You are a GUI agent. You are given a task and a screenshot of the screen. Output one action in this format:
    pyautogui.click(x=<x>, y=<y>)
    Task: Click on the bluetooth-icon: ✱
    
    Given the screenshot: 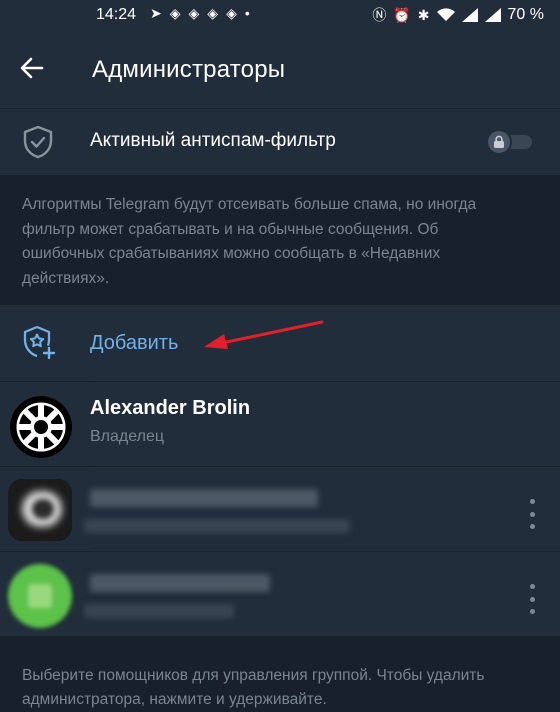 What is the action you would take?
    pyautogui.click(x=423, y=14)
    